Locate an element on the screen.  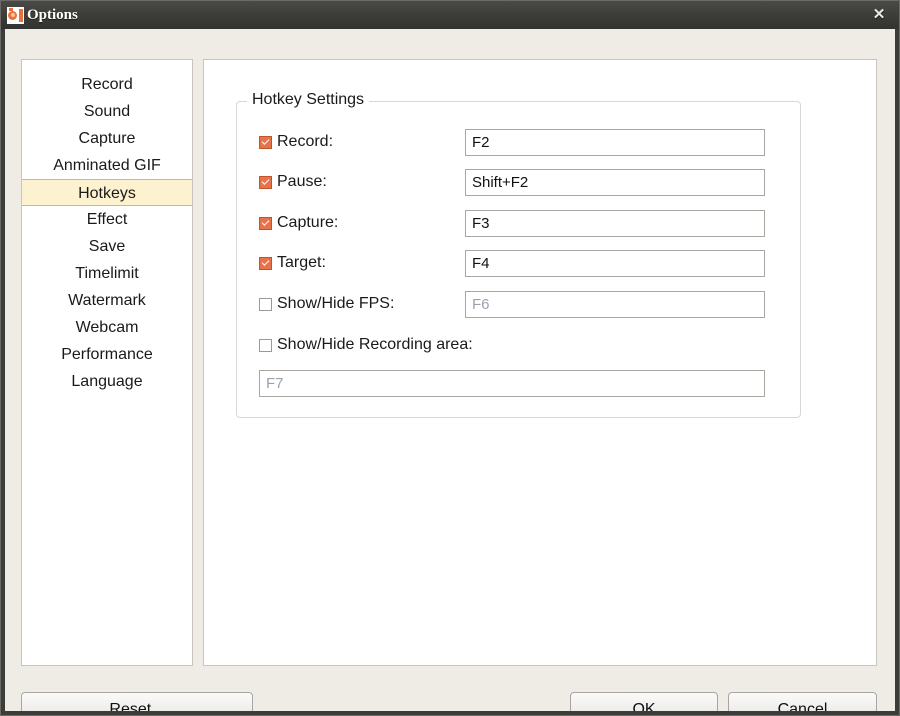
hotkey-row-show-hide-fps: Show/Hide FPS: is located at coordinates (518, 304).